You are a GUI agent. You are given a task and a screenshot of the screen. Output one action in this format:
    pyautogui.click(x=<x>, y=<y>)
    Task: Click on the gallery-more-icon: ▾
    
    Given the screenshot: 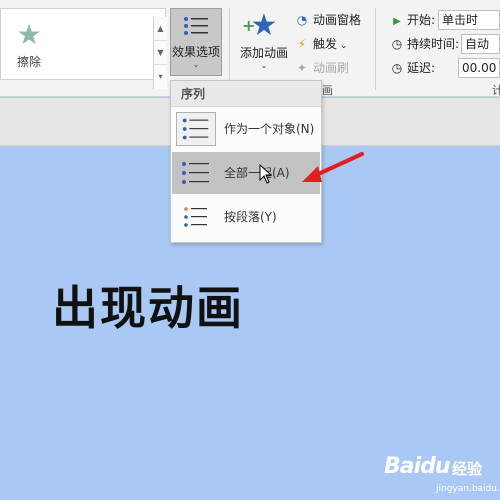 What is the action you would take?
    pyautogui.click(x=160, y=77)
    